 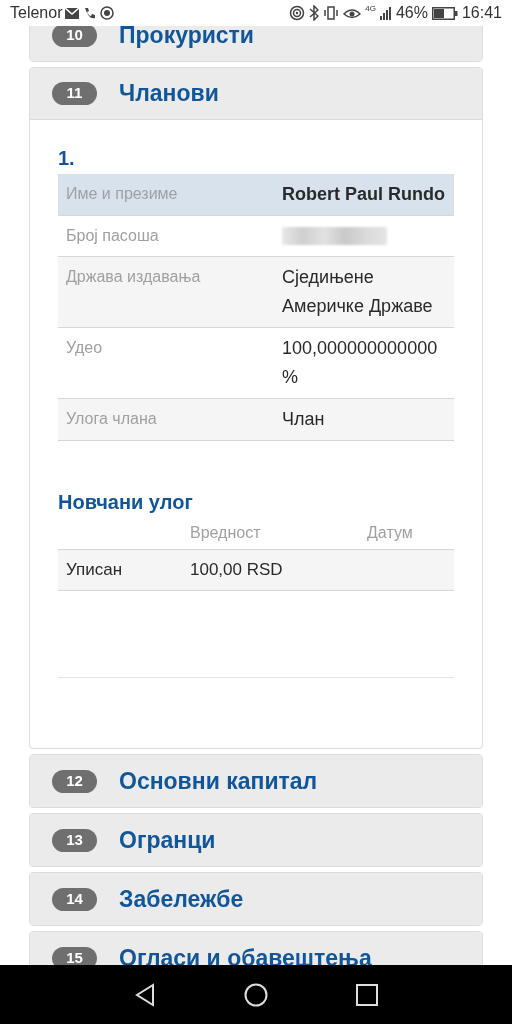 What do you see at coordinates (331, 13) in the screenshot?
I see `vibrate-icon` at bounding box center [331, 13].